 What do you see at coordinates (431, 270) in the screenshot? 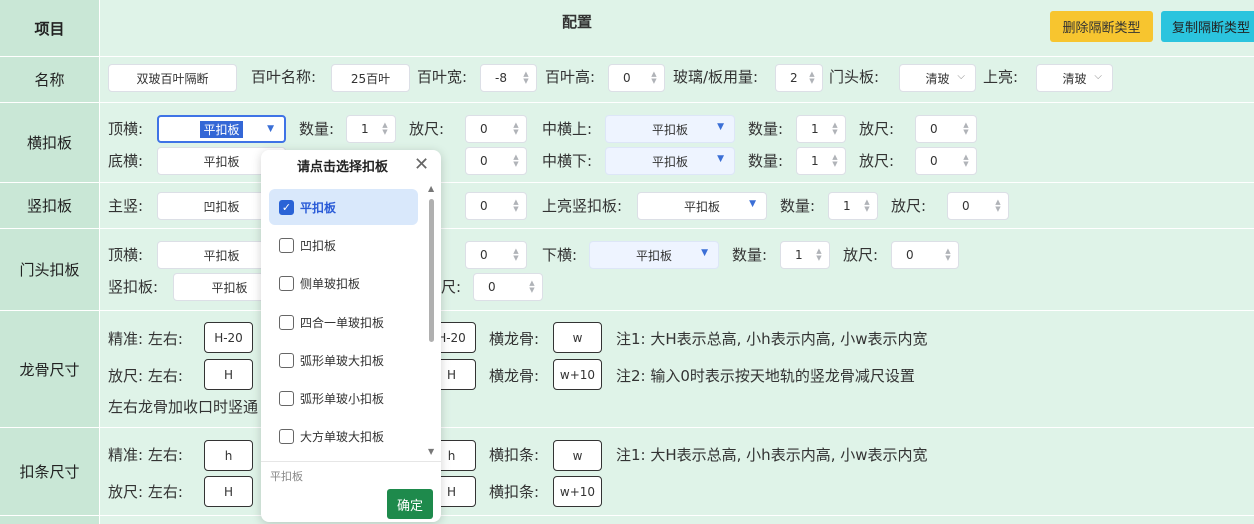
I see `popup-scrollbar` at bounding box center [431, 270].